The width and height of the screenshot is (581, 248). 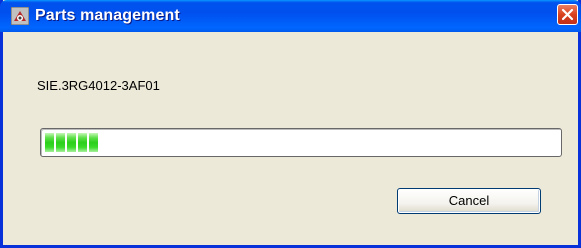 I want to click on progress-bar, so click(x=301, y=142).